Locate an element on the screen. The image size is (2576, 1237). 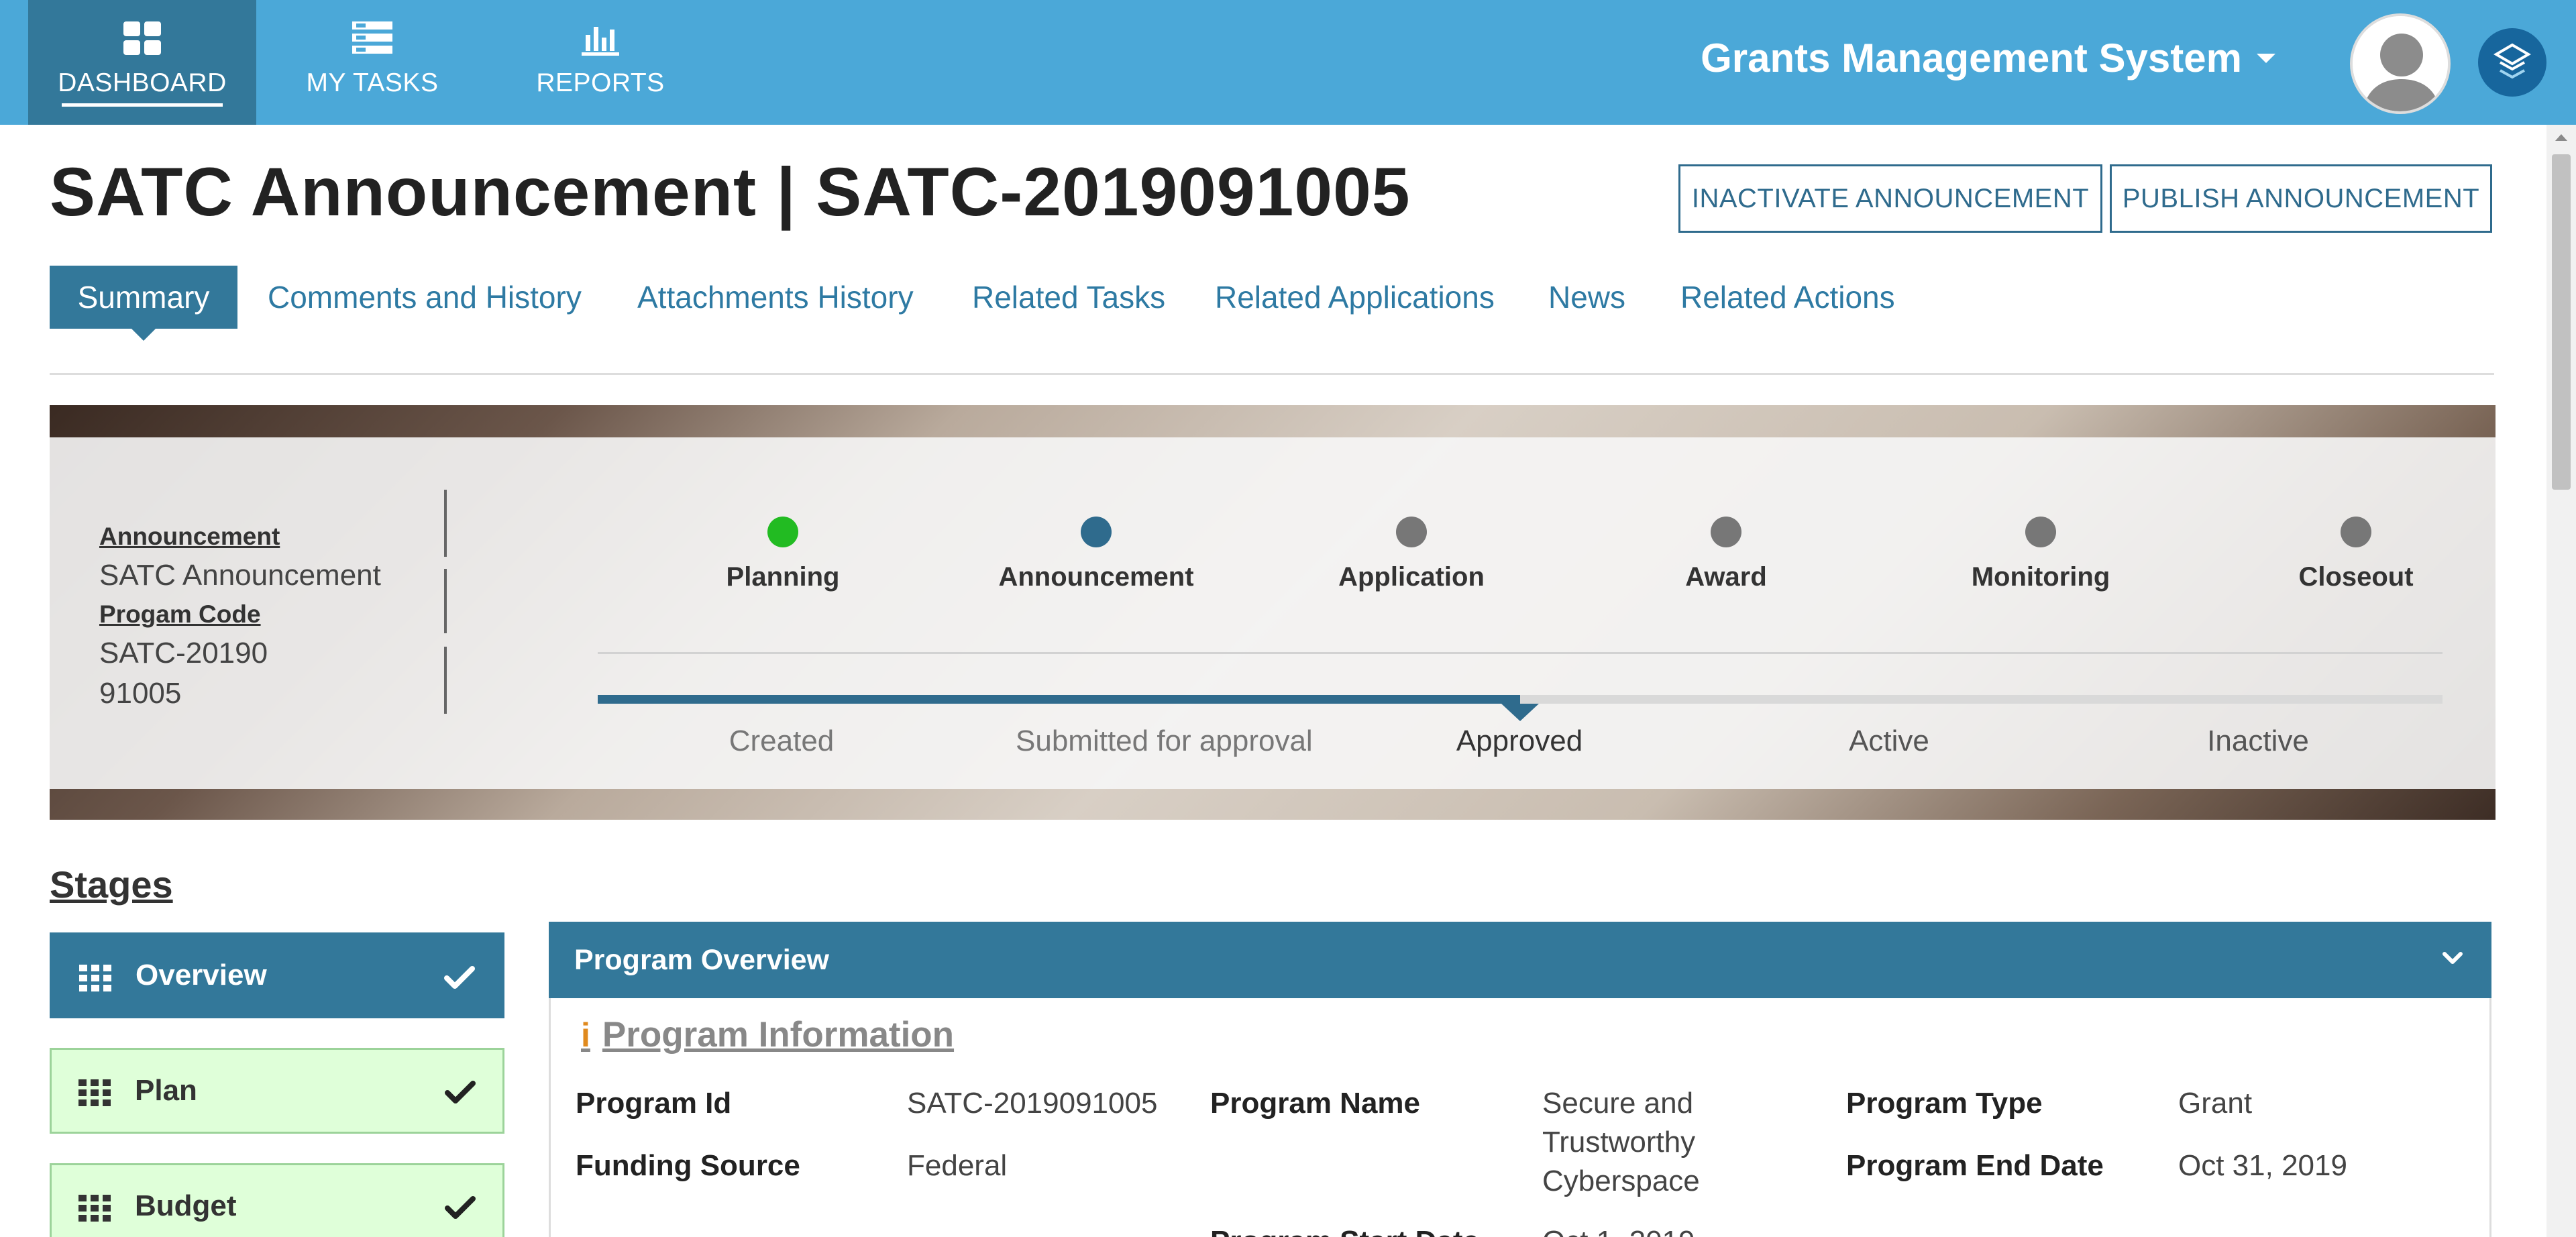
chevron-down-icon is located at coordinates (2452, 958).